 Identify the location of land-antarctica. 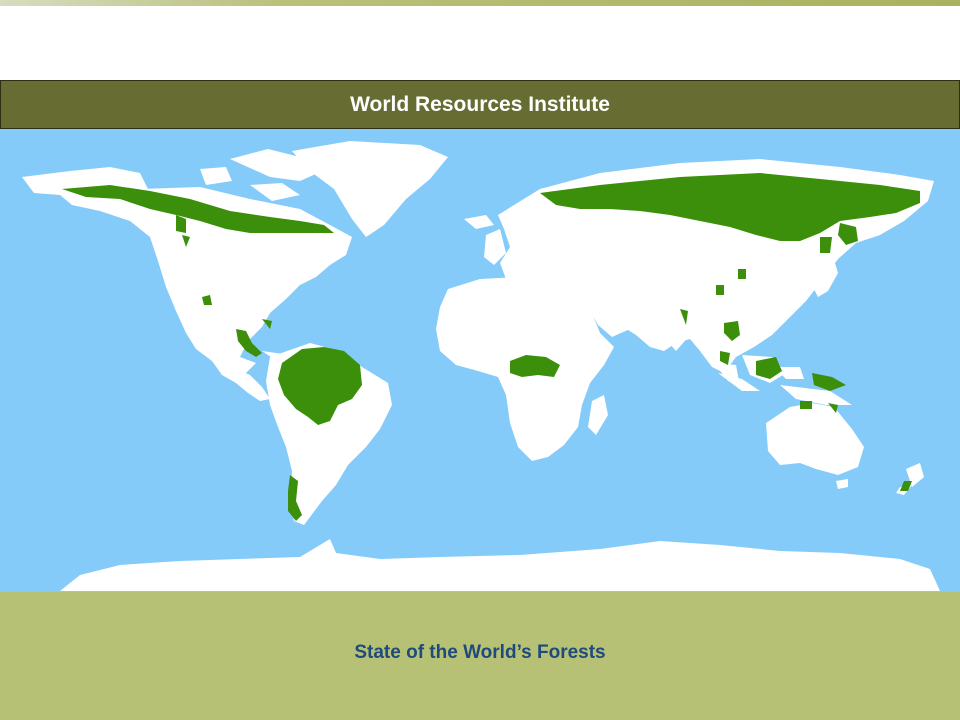
(500, 565).